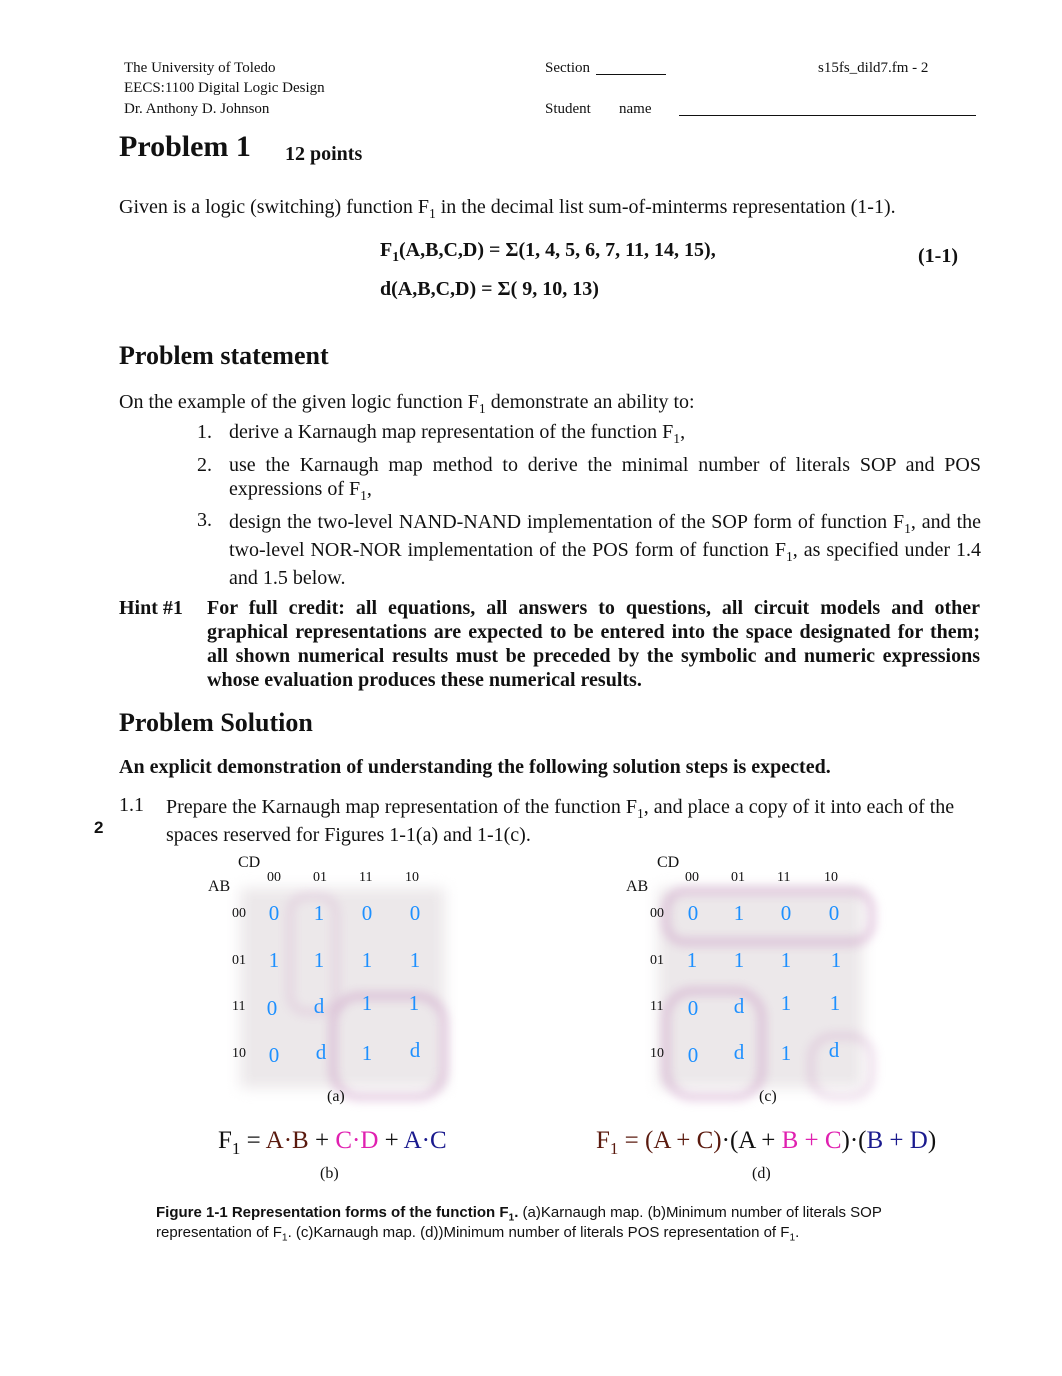 This screenshot has width=1062, height=1376. Describe the element at coordinates (366, 877) in the screenshot. I see `kmap-a-col-label: 11` at that location.